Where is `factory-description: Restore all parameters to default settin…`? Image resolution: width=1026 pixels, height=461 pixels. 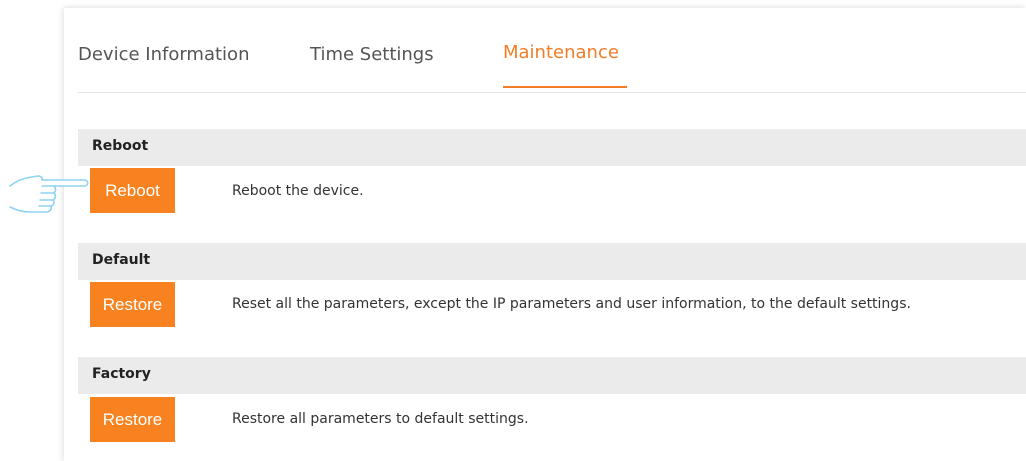
factory-description: Restore all parameters to default settin… is located at coordinates (380, 419).